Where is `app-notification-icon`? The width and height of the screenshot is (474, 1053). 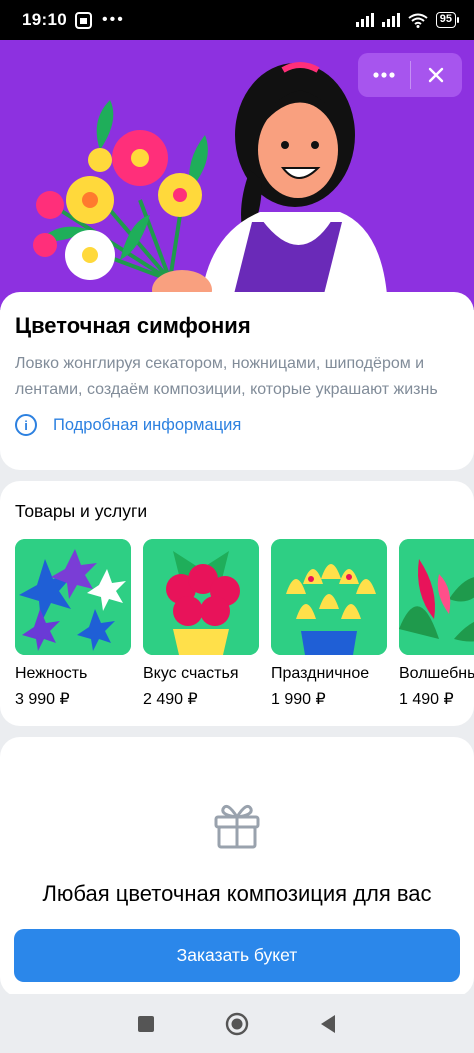 app-notification-icon is located at coordinates (83, 20).